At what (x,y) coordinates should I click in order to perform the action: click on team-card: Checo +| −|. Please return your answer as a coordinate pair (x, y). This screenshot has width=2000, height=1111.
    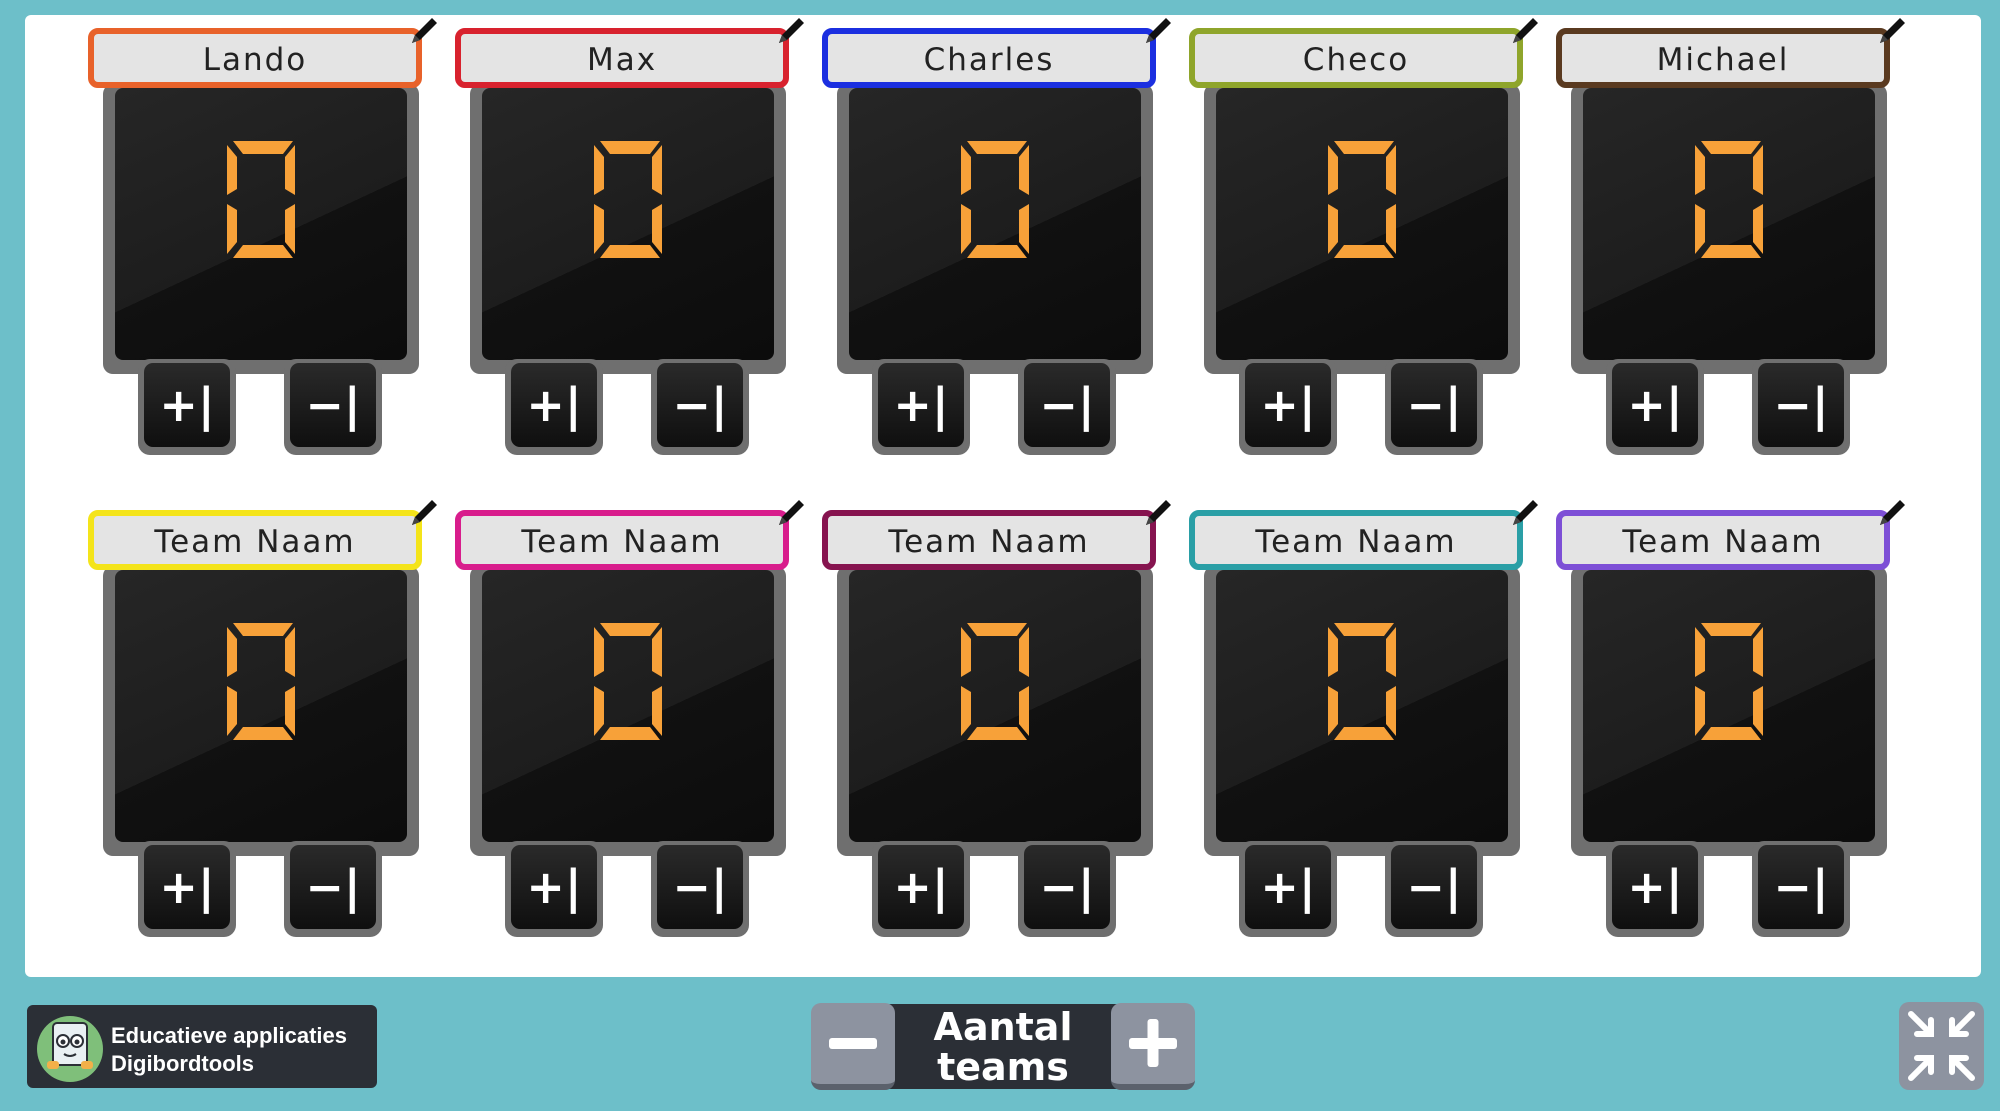
    Looking at the image, I should click on (1363, 235).